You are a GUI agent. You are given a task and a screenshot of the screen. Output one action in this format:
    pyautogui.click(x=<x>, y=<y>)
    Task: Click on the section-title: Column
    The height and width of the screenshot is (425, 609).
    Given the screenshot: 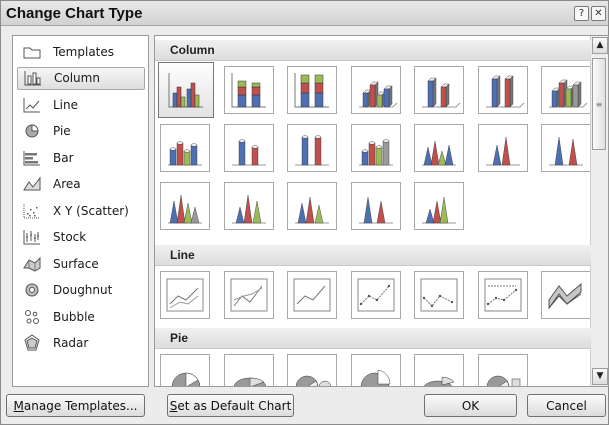 What is the action you would take?
    pyautogui.click(x=192, y=50)
    